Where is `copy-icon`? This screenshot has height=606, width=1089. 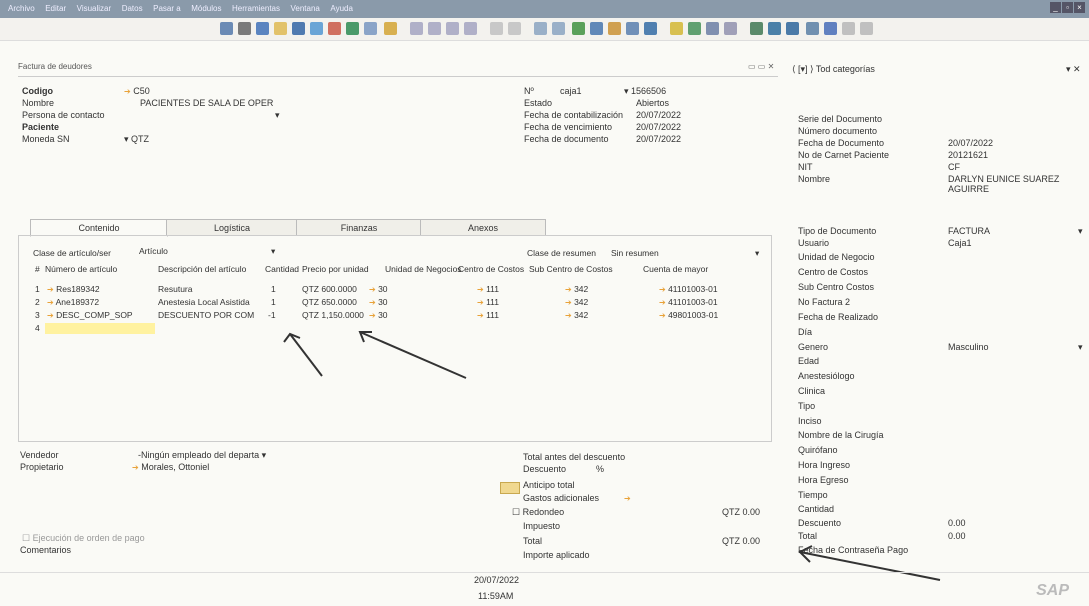 copy-icon is located at coordinates (316, 28).